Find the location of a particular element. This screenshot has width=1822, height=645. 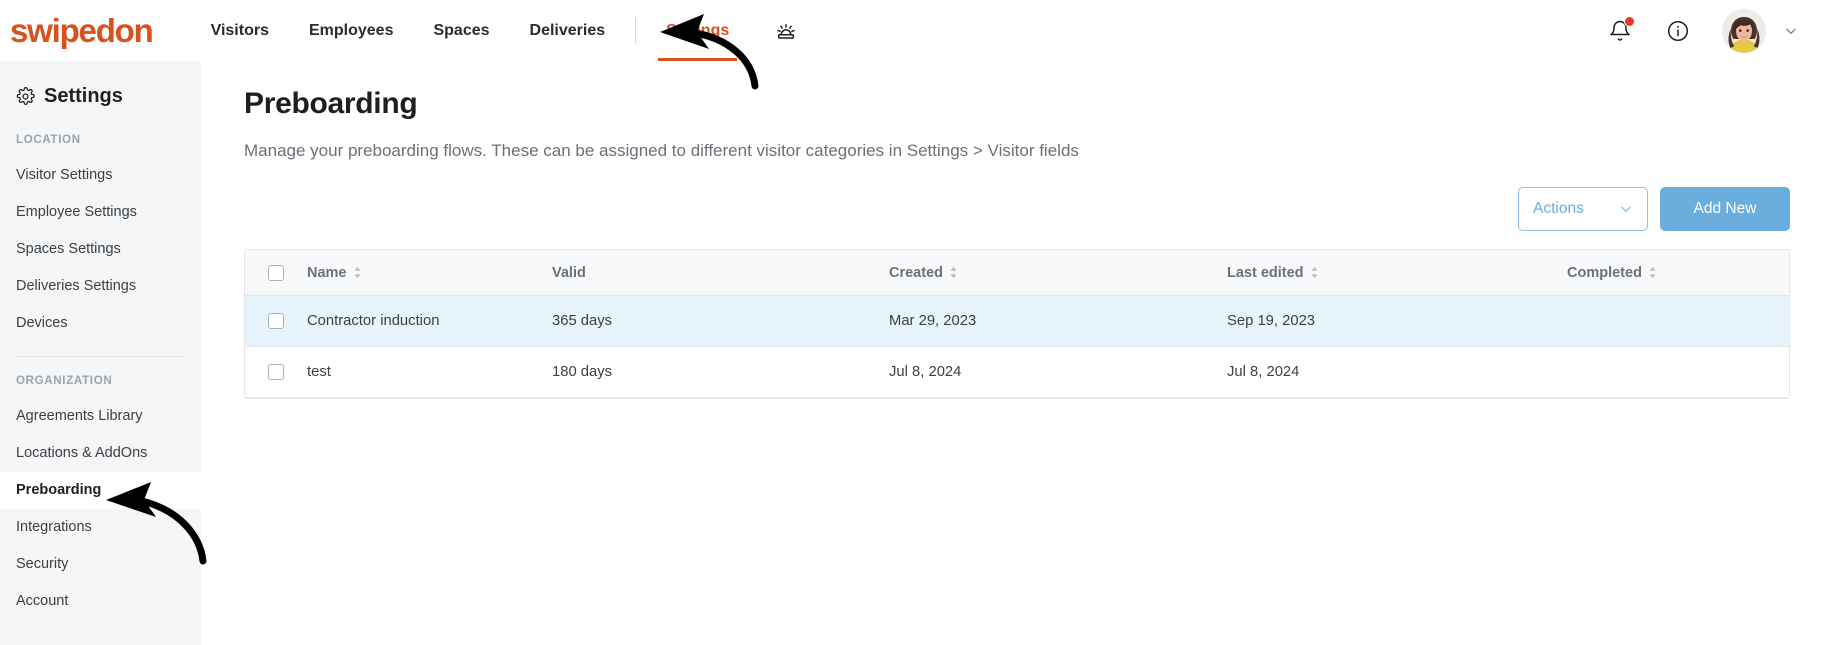

select-all-cell is located at coordinates (276, 272).